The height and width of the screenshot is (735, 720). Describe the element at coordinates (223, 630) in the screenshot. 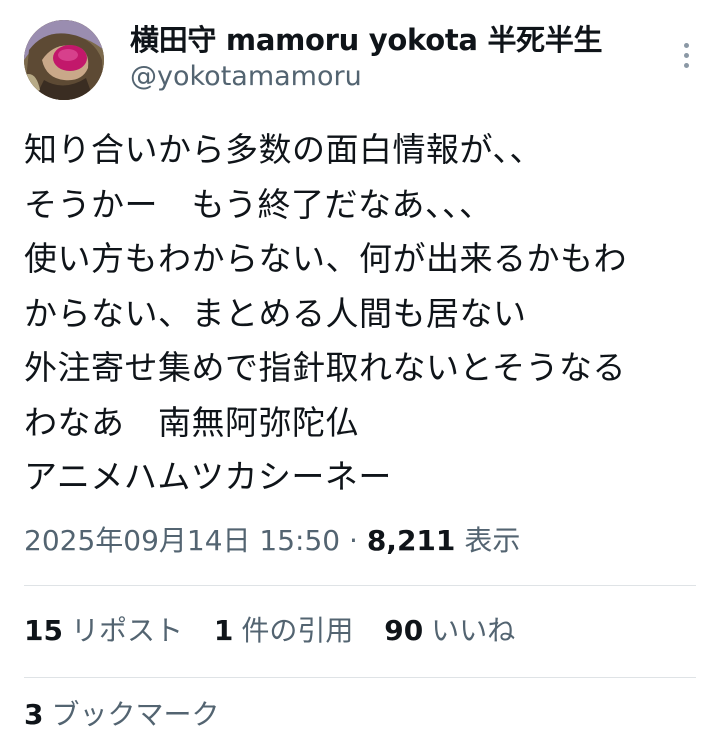

I see `quotes-count: 1` at that location.